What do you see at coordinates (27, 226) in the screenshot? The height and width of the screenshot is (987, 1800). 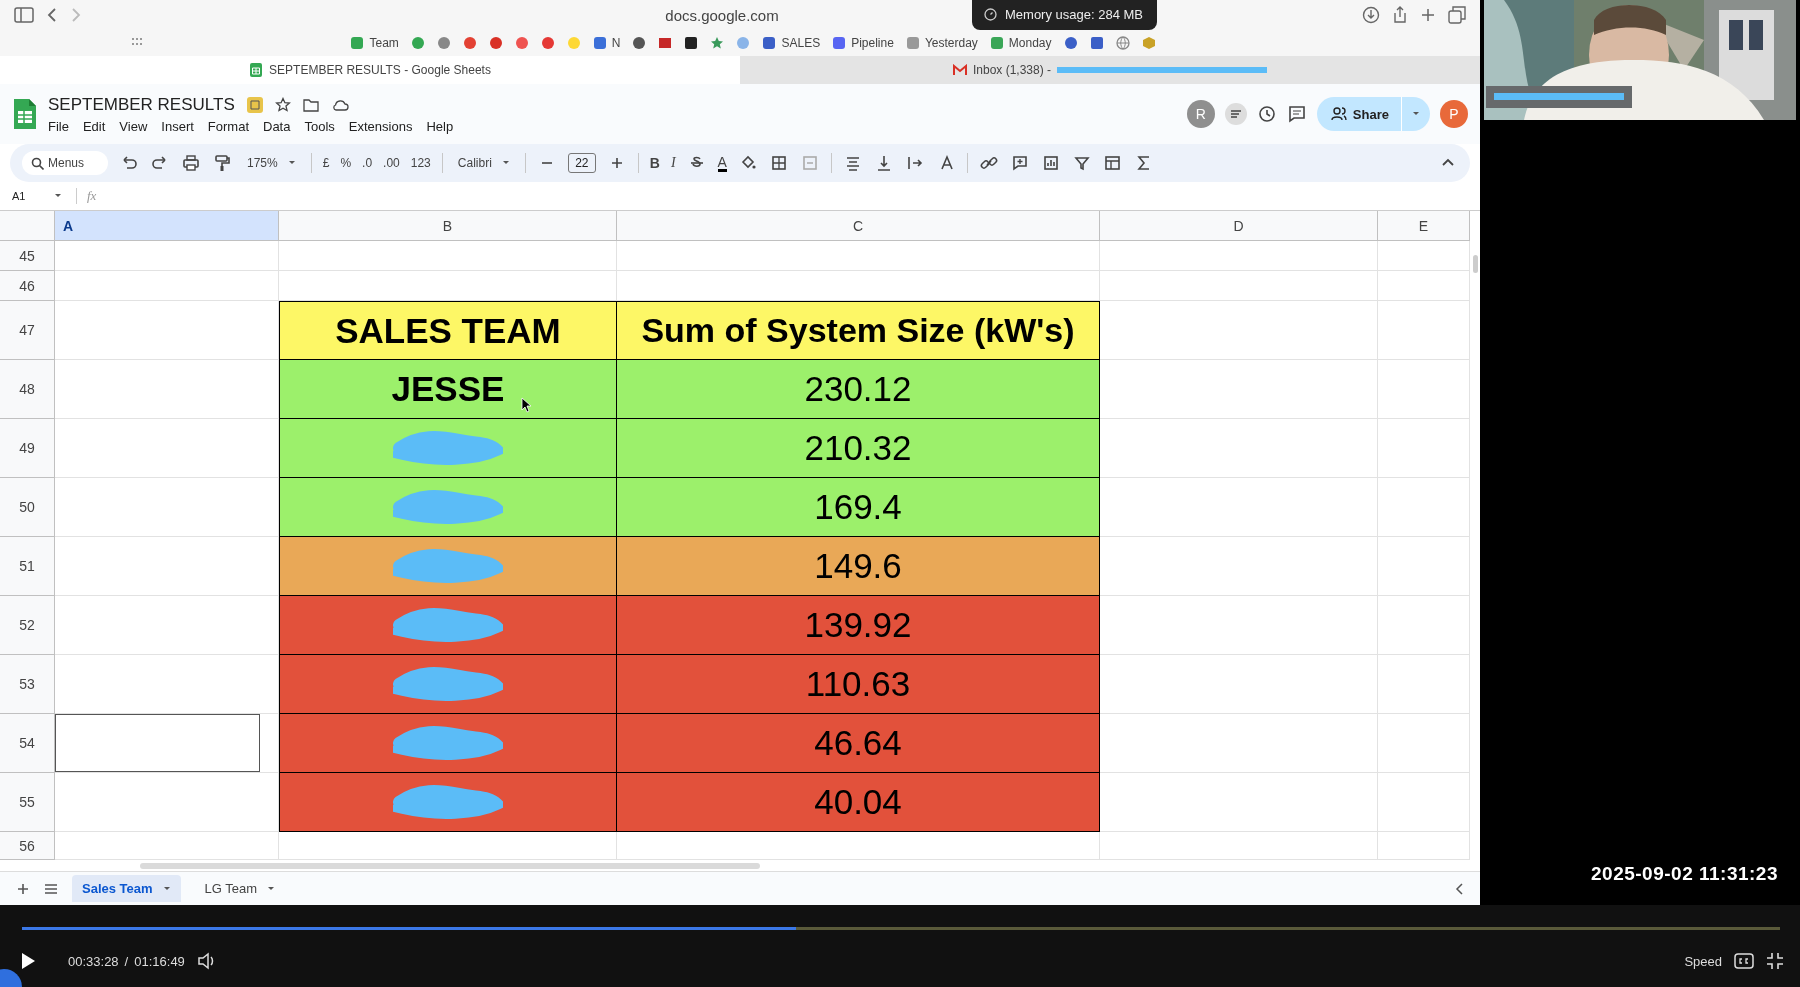 I see `select-all-corner` at bounding box center [27, 226].